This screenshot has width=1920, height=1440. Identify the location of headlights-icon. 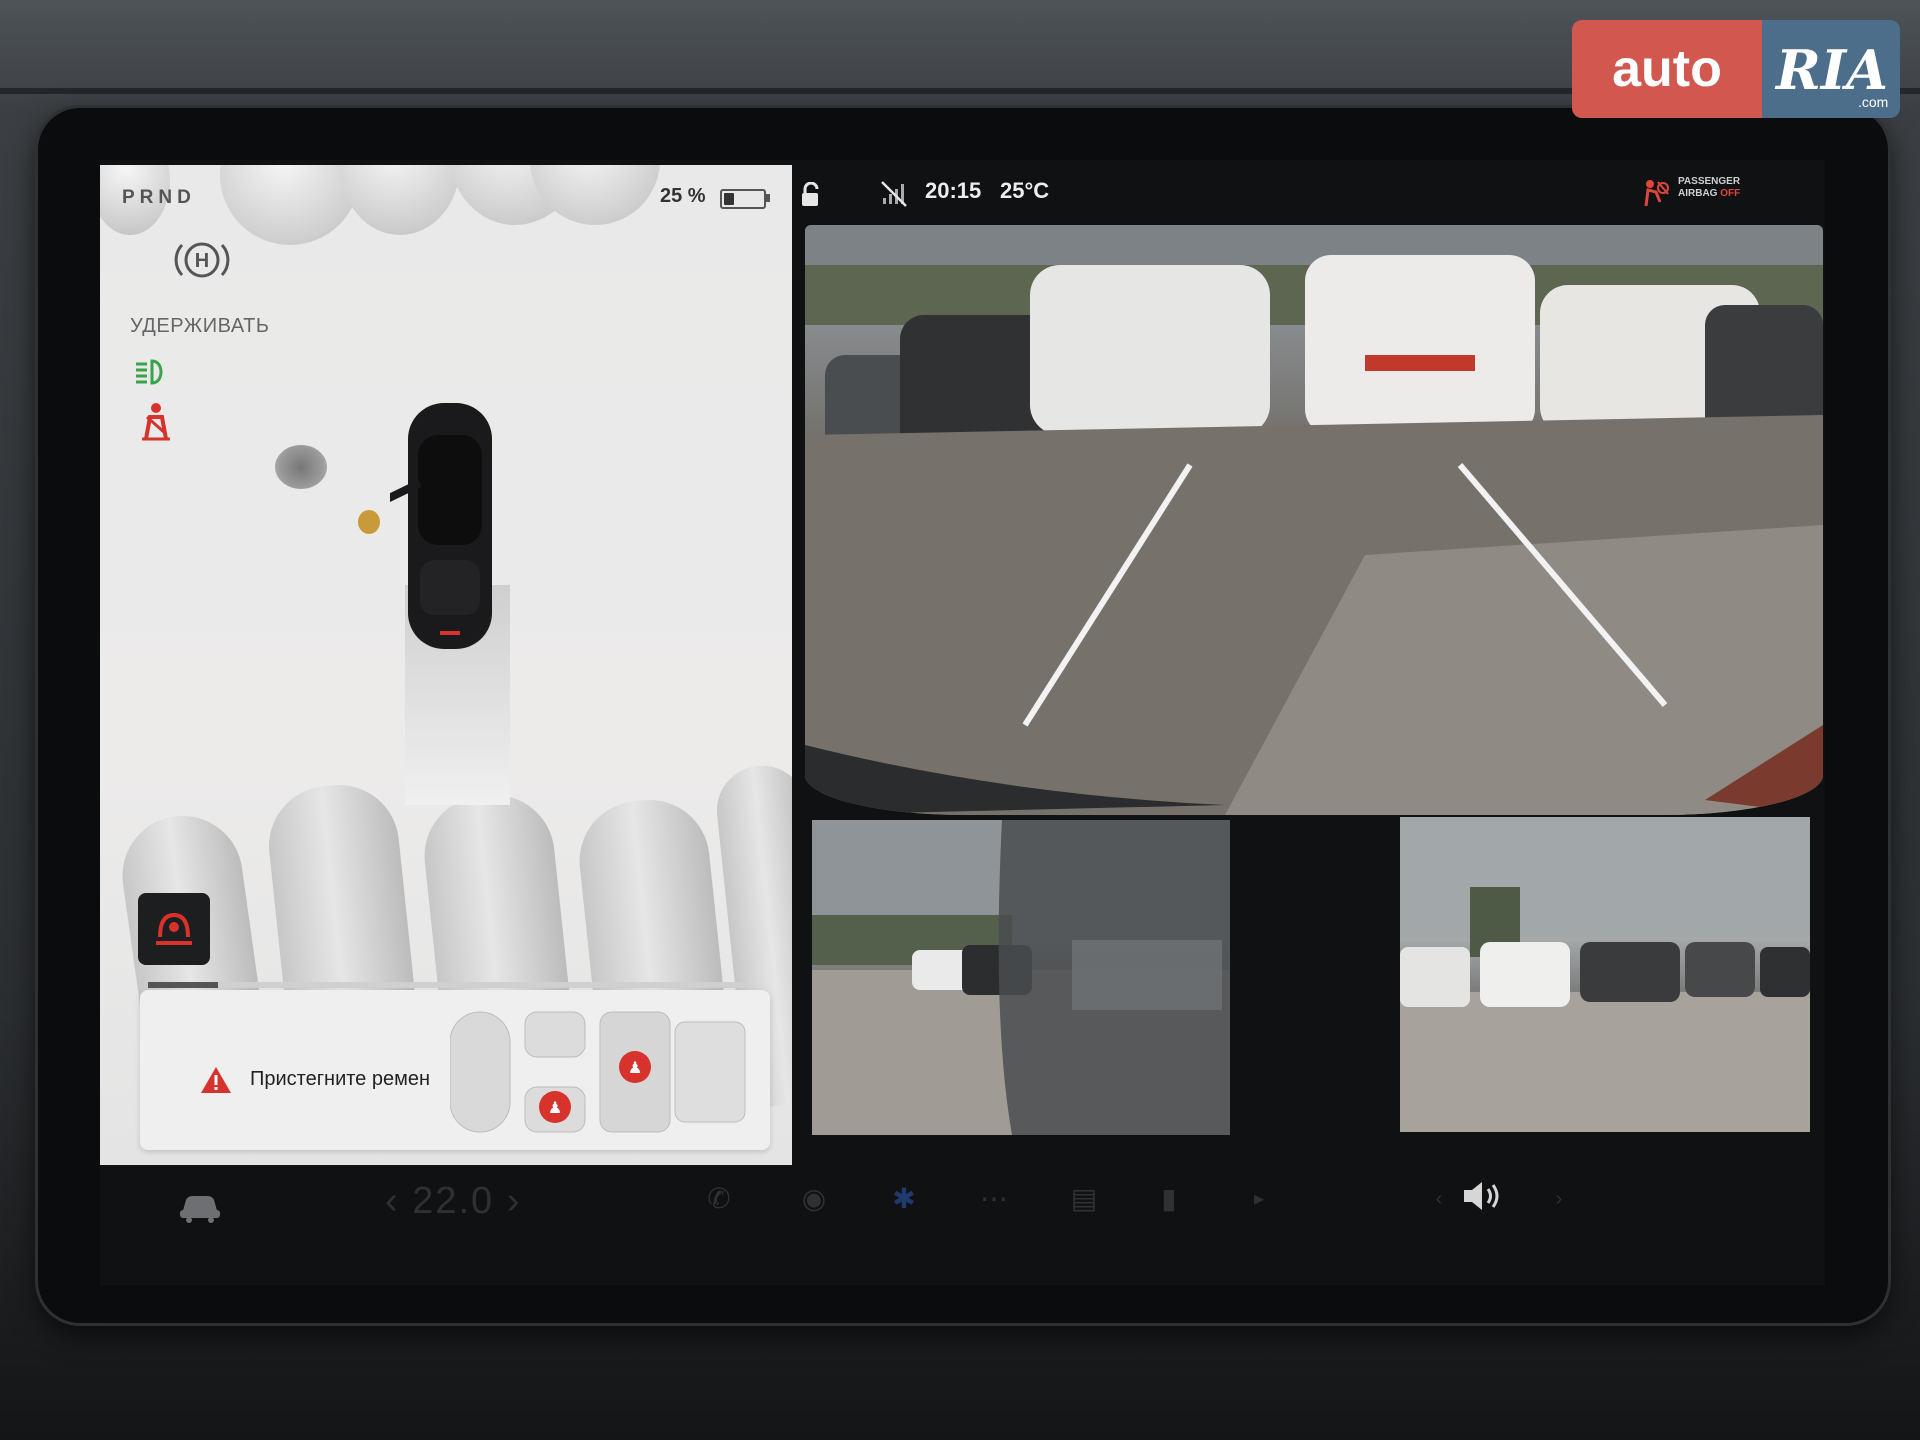
(149, 372).